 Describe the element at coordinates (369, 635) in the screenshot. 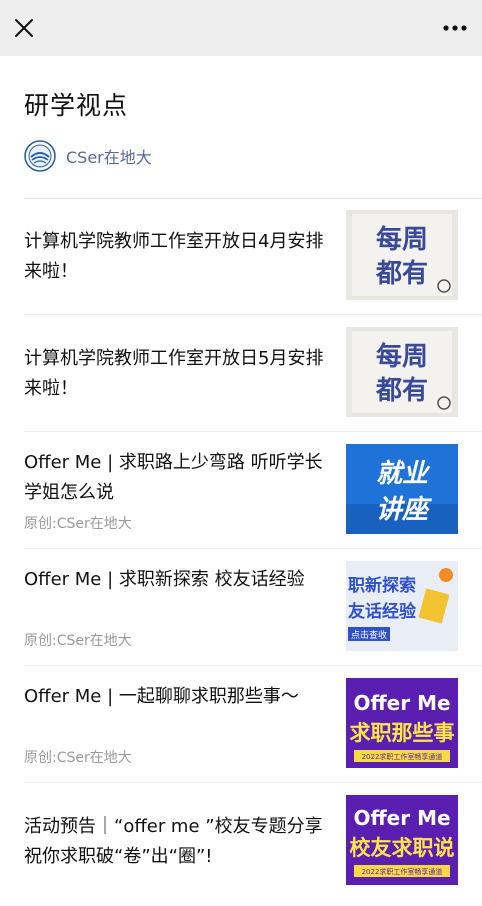

I see `thumb-text: 点击查收` at that location.